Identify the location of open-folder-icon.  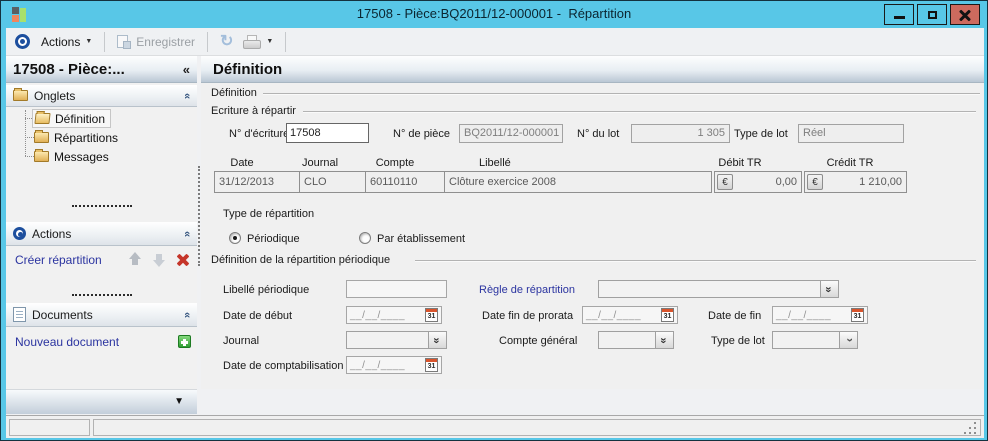
(42, 118).